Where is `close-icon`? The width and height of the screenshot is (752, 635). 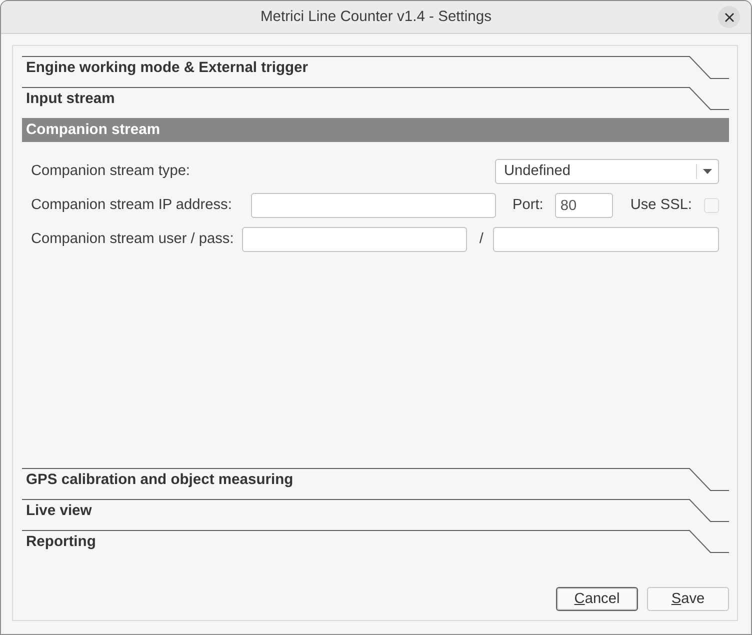 close-icon is located at coordinates (729, 17).